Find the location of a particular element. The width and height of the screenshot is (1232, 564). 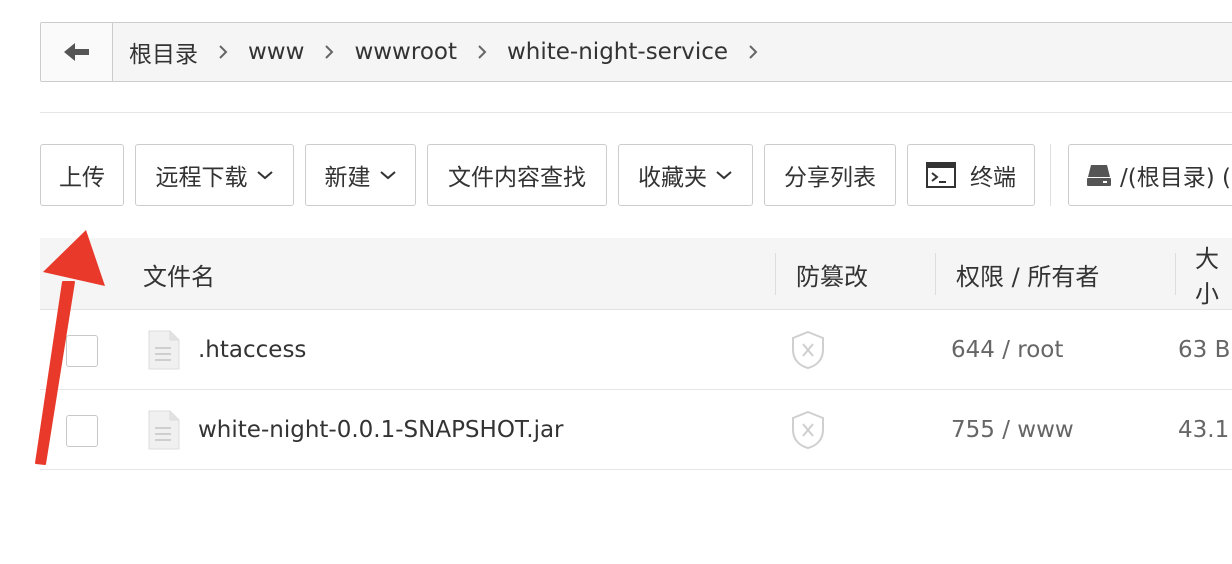

perm-owner: 755 / www is located at coordinates (1012, 430).